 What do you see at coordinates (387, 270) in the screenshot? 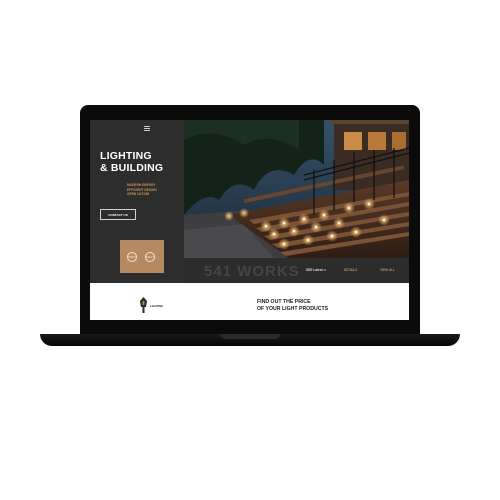
I see `view-all-link: VIEW ALL` at bounding box center [387, 270].